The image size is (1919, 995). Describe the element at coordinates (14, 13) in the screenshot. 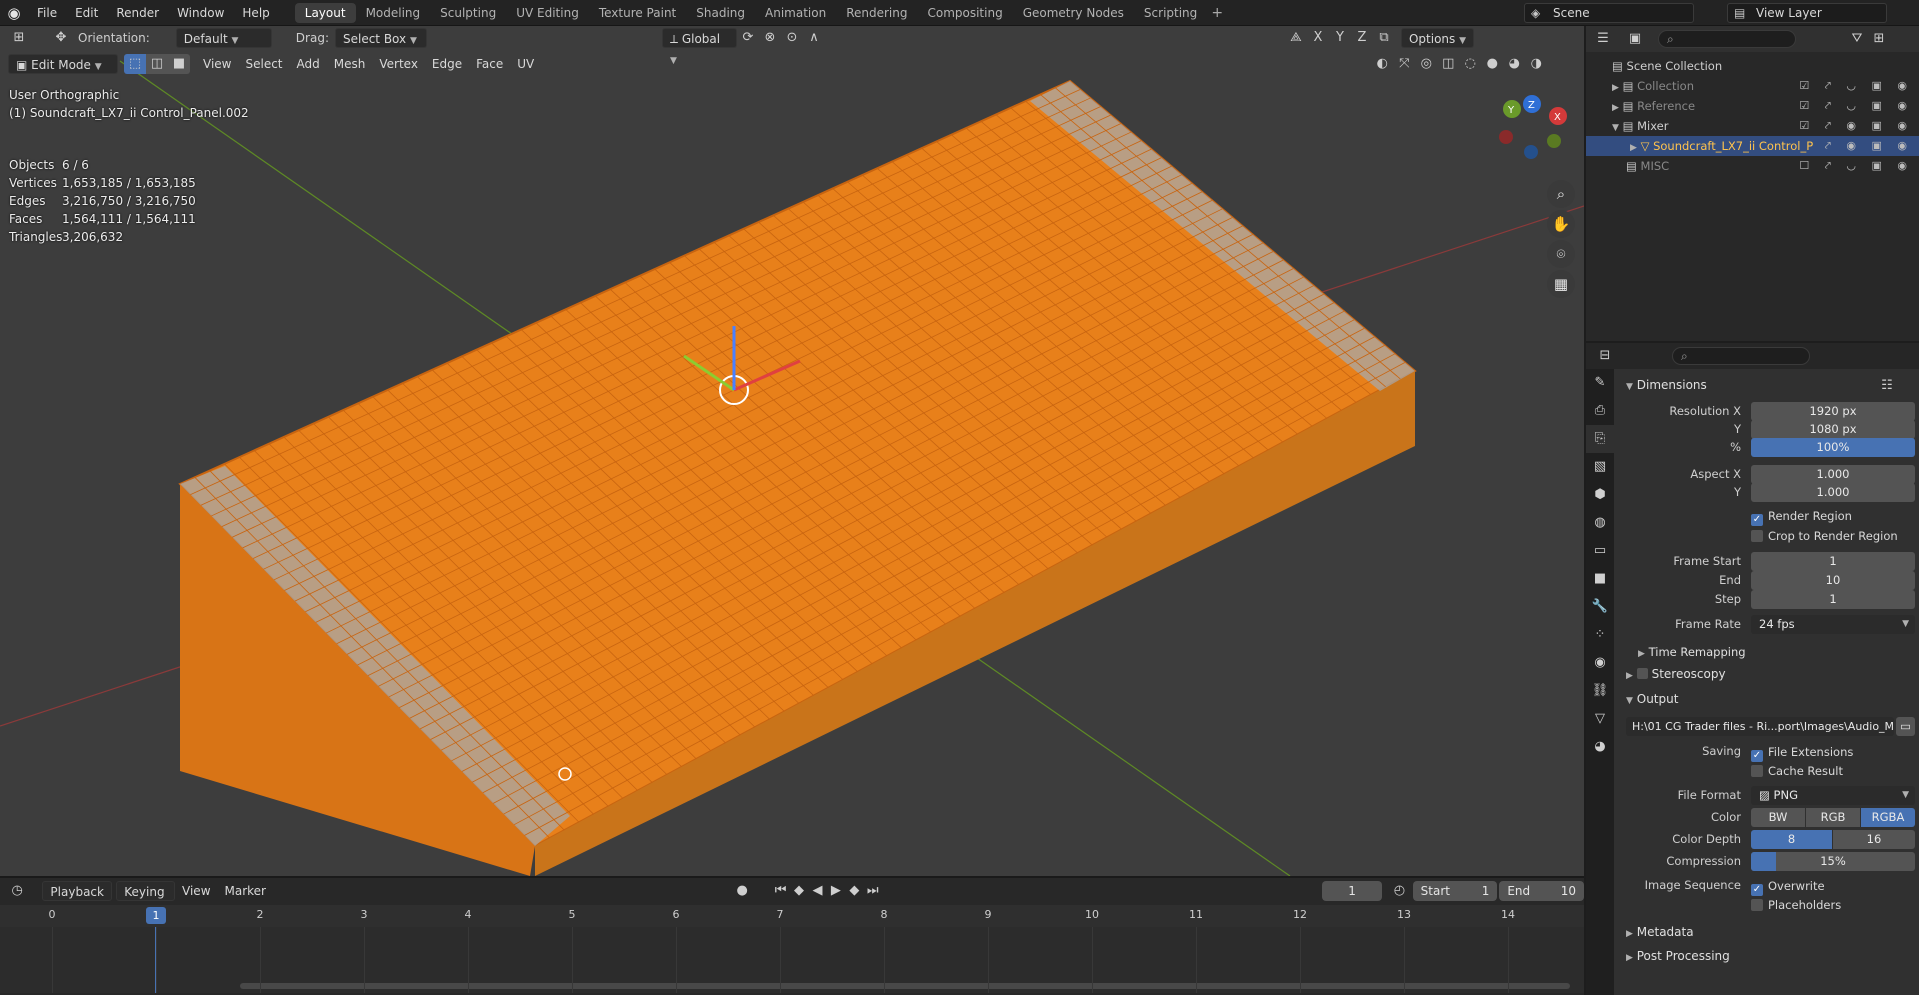

I see `blender-logo-icon: ◉` at that location.